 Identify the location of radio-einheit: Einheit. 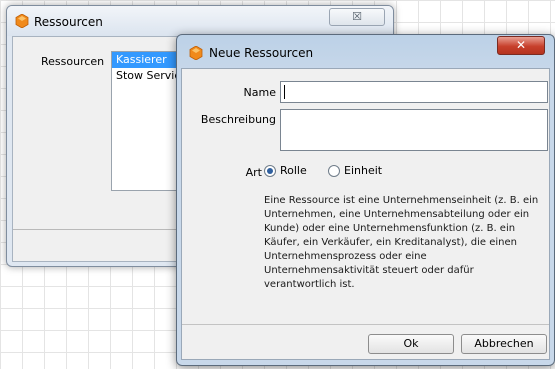
(355, 170).